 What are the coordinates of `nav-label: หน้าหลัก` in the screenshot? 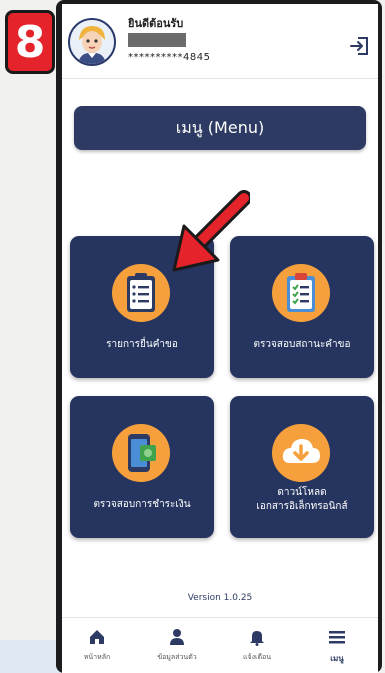 It's located at (97, 657).